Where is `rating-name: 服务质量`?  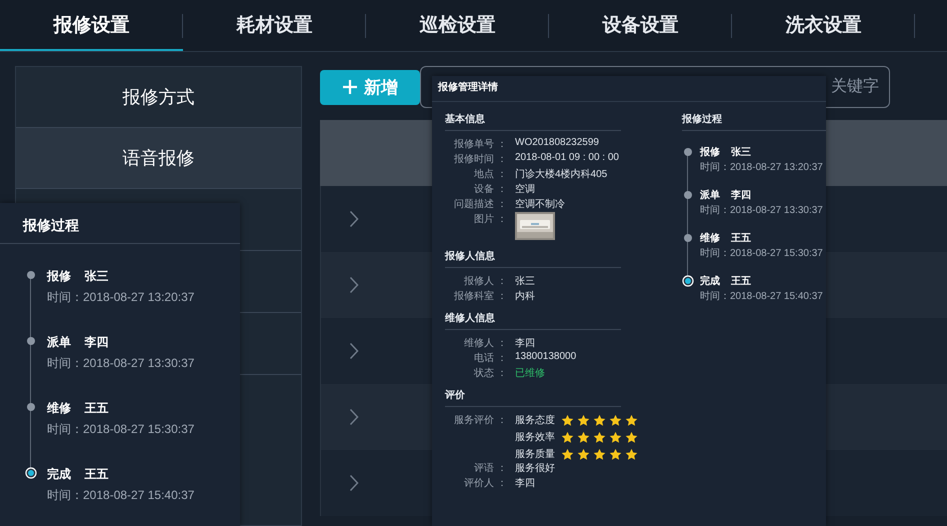 rating-name: 服务质量 is located at coordinates (535, 454).